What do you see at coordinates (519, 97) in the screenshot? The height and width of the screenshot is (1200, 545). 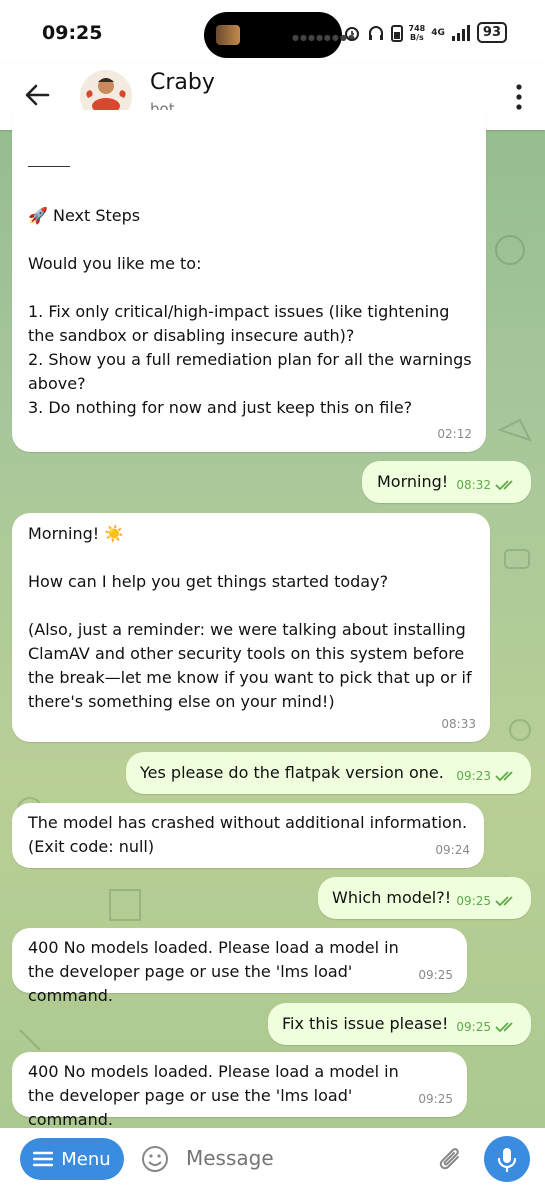 I see `more-options-icon` at bounding box center [519, 97].